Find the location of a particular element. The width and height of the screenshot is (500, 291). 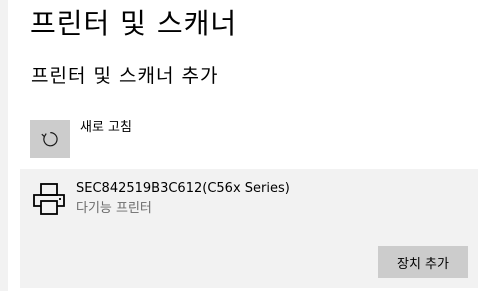

section-title: 프린터 및 스캐너 추가 is located at coordinates (125, 76).